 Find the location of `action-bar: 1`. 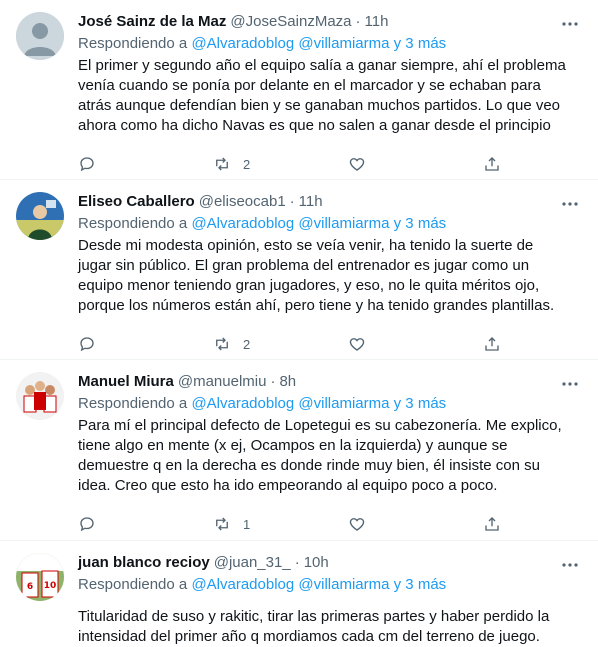

action-bar: 1 is located at coordinates (290, 524).